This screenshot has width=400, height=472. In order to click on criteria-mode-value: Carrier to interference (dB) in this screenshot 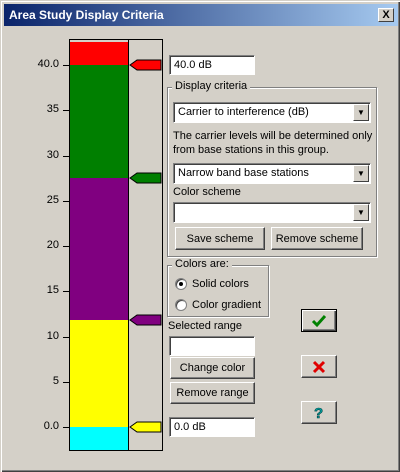, I will do `click(243, 112)`.